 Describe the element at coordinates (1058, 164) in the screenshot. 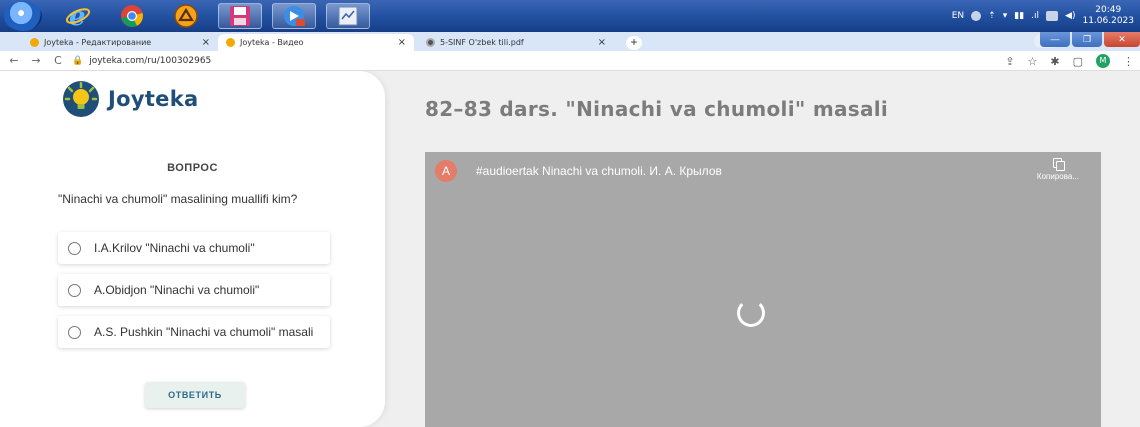

I see `copy-icon` at that location.